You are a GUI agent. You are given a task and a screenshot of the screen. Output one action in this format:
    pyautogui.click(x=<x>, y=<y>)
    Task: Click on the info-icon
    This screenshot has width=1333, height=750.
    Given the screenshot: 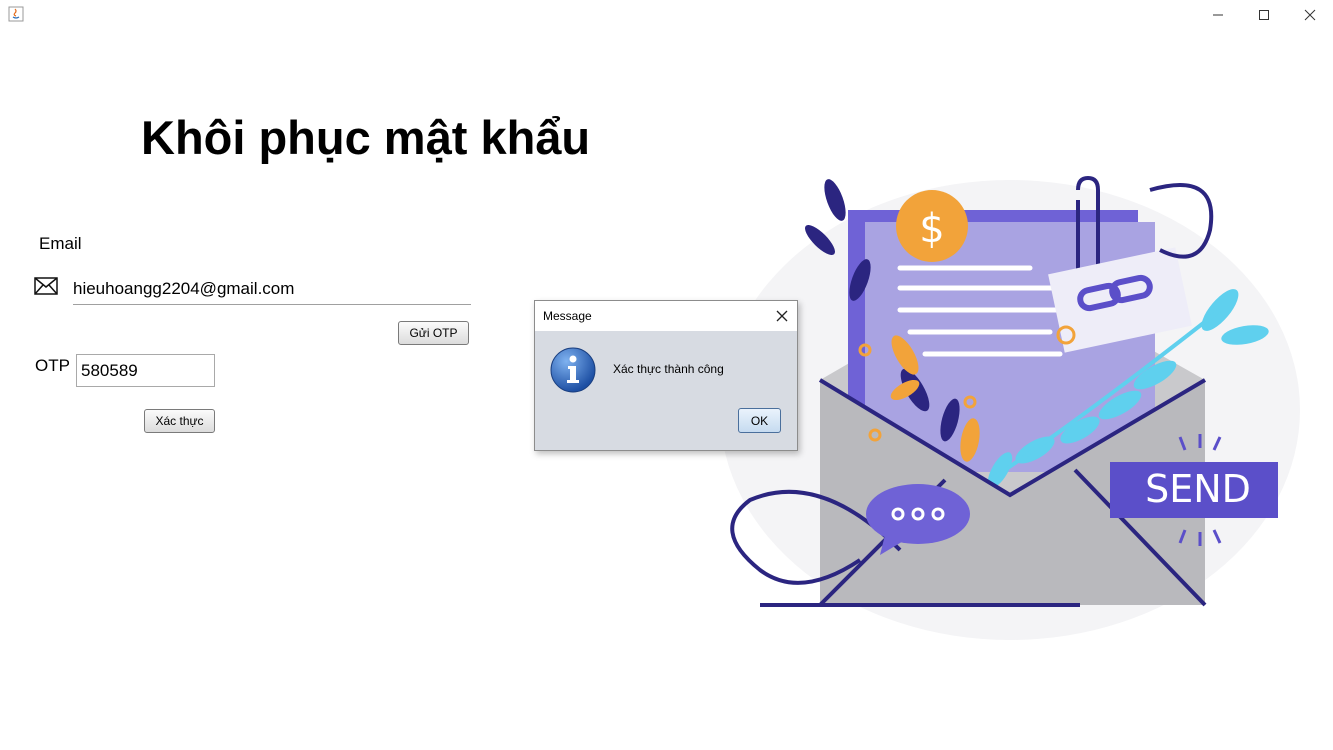 What is the action you would take?
    pyautogui.click(x=573, y=372)
    